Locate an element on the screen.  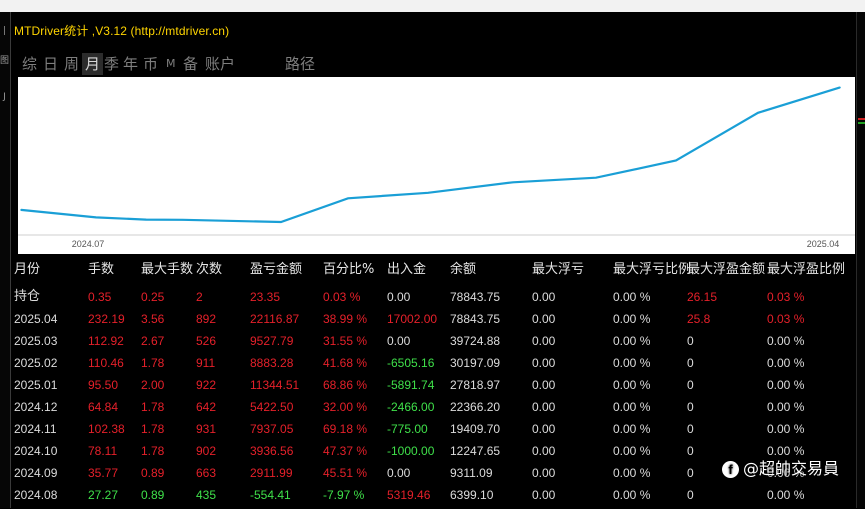
cell-pnl: -554.41 is located at coordinates (270, 495).